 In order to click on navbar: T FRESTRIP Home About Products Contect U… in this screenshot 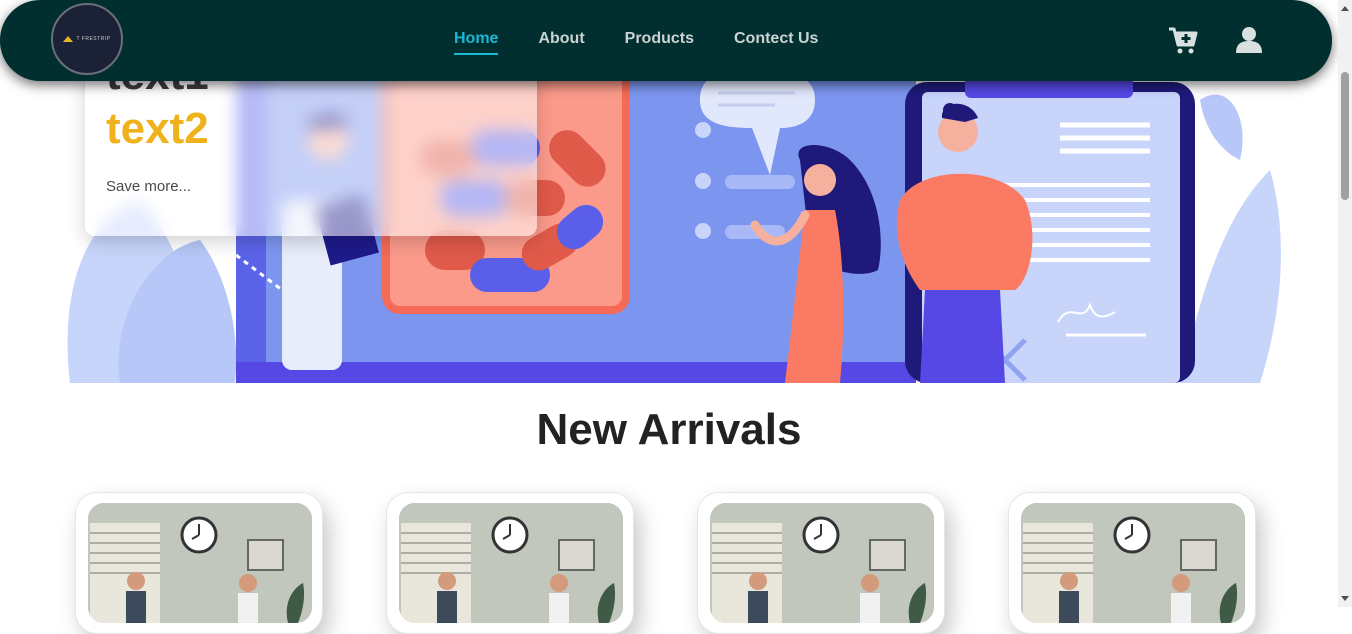, I will do `click(666, 40)`.